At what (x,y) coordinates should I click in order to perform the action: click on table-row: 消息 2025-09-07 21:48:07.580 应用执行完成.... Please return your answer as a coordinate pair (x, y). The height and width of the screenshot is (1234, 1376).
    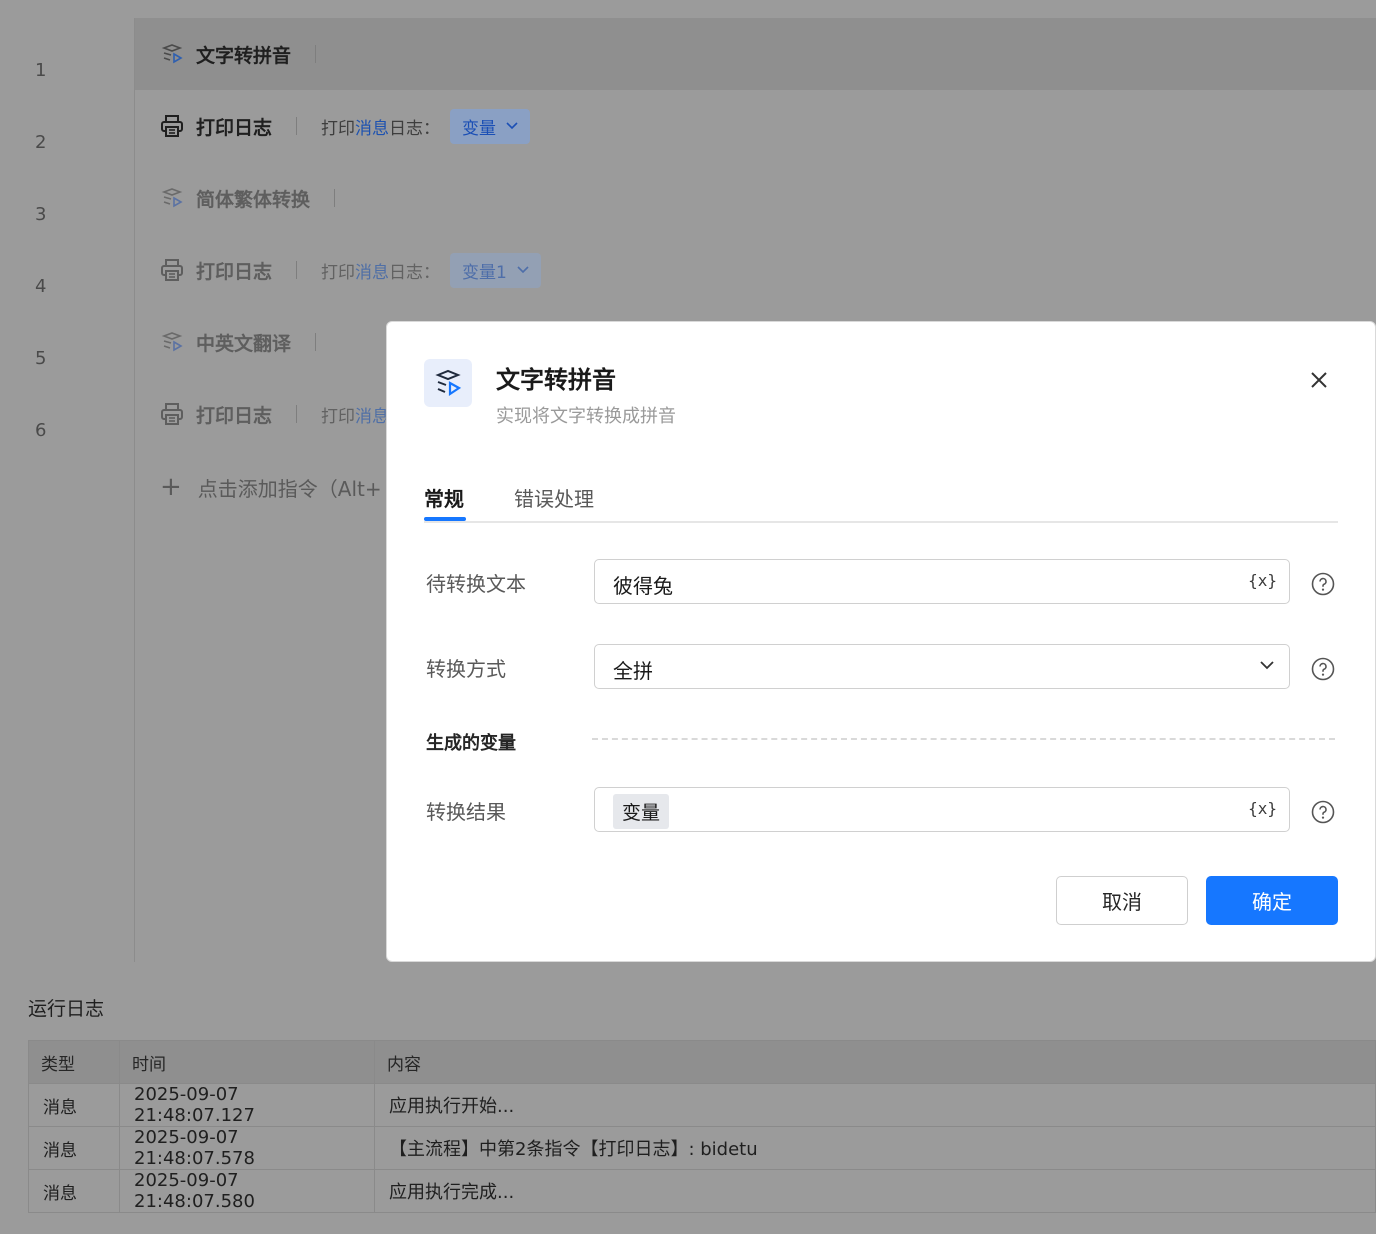
    Looking at the image, I should click on (702, 1191).